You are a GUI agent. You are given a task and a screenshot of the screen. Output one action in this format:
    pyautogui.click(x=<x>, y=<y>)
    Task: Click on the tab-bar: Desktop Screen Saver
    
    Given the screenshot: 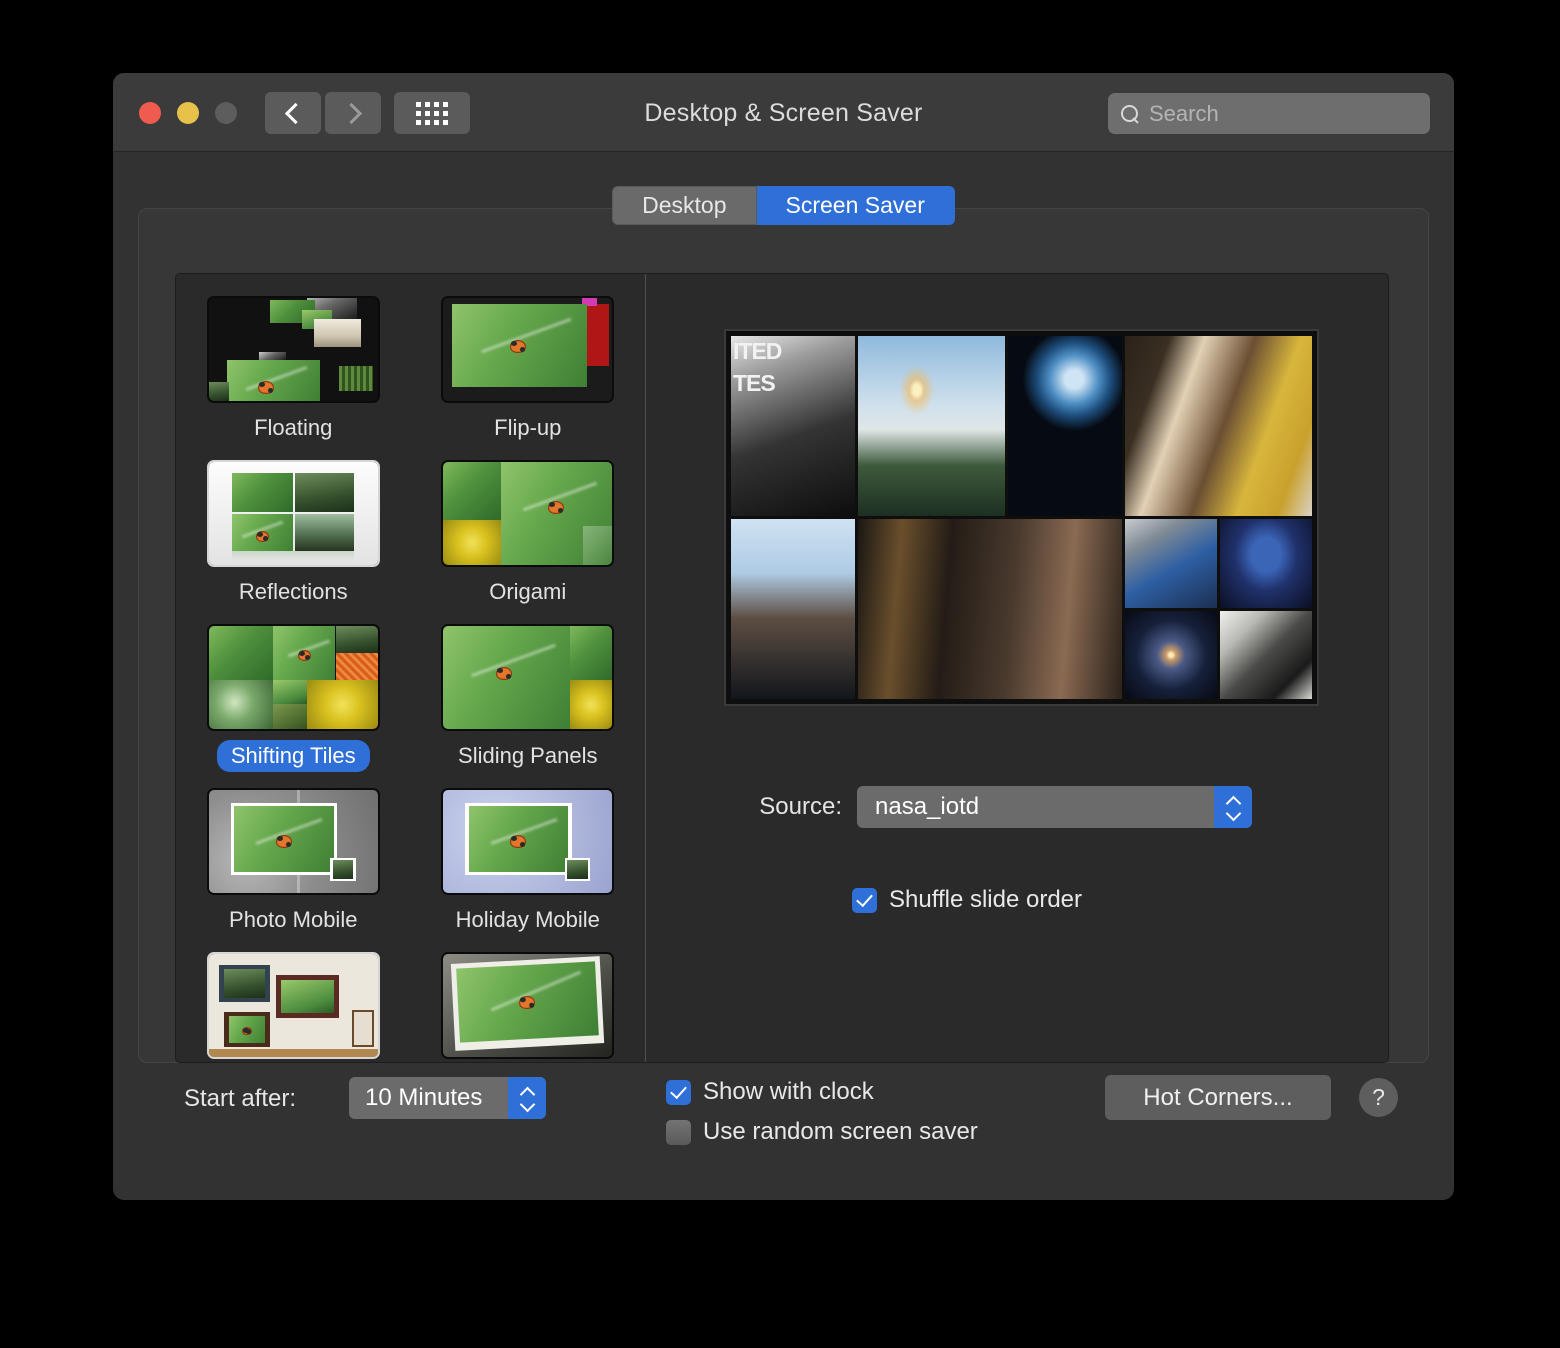 What is the action you would take?
    pyautogui.click(x=783, y=205)
    